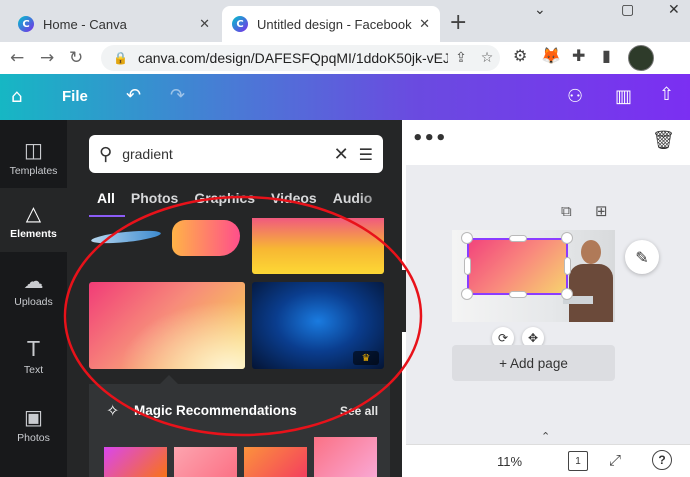  Describe the element at coordinates (642, 257) in the screenshot. I see `add-comment-icon: ✎` at that location.